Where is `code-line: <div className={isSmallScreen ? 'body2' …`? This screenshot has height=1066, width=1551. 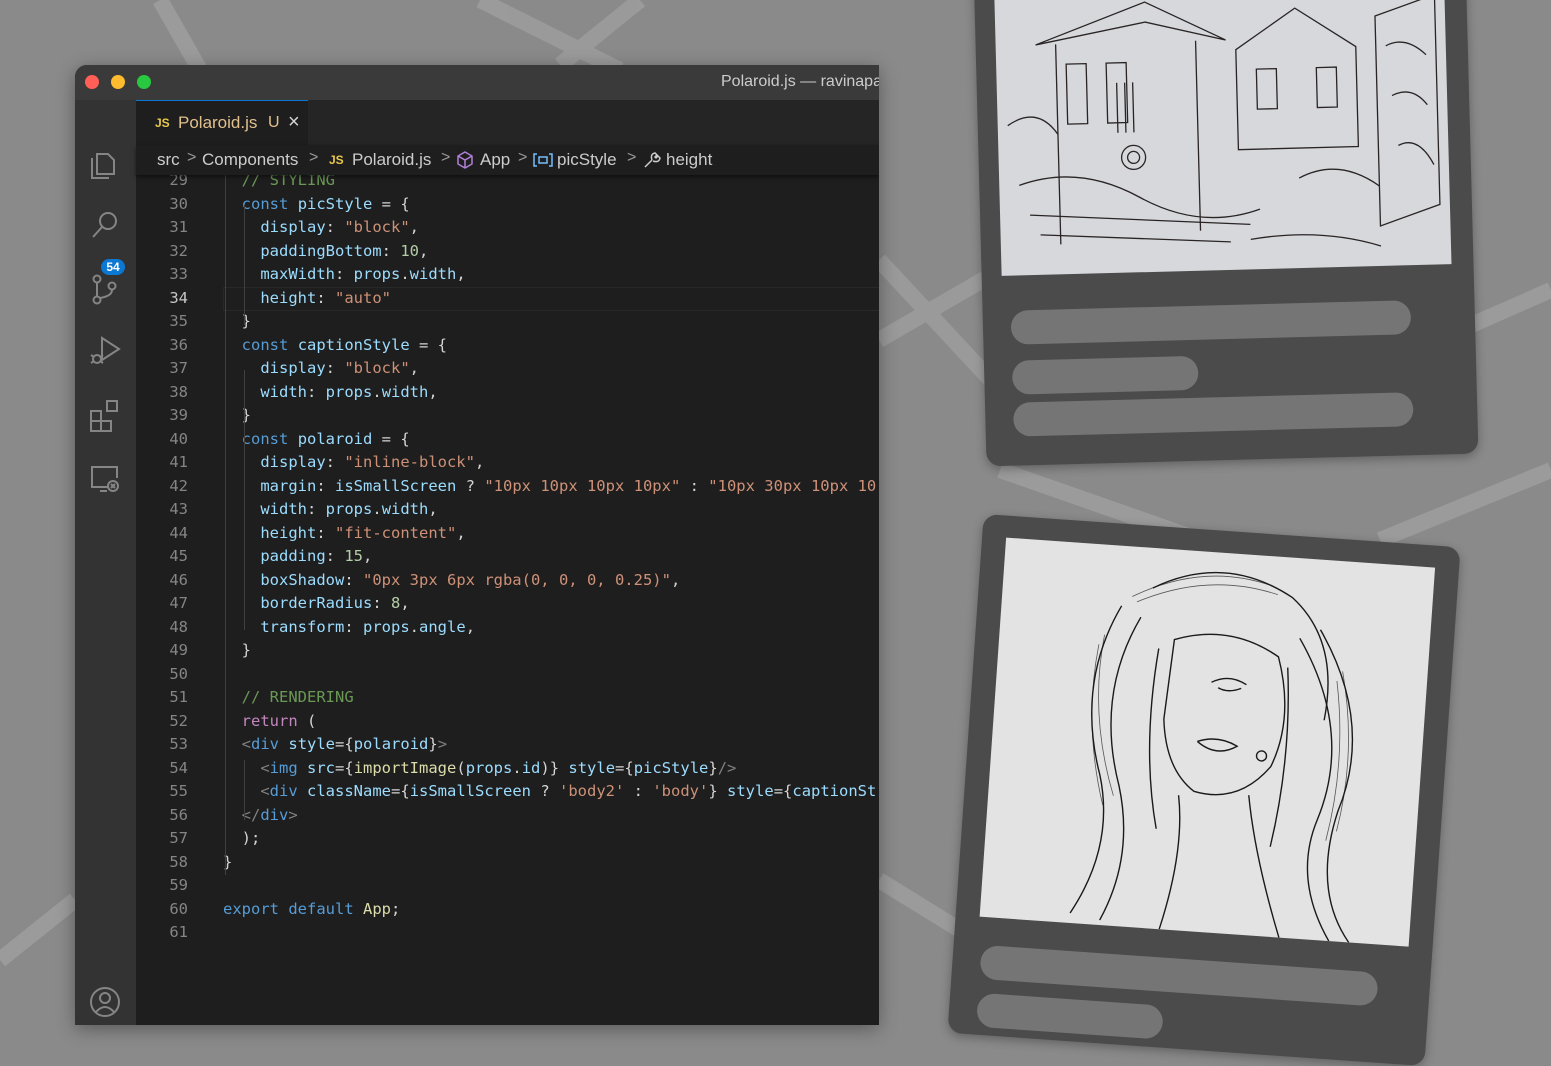 code-line: <div className={isSmallScreen ? 'body2' … is located at coordinates (568, 791).